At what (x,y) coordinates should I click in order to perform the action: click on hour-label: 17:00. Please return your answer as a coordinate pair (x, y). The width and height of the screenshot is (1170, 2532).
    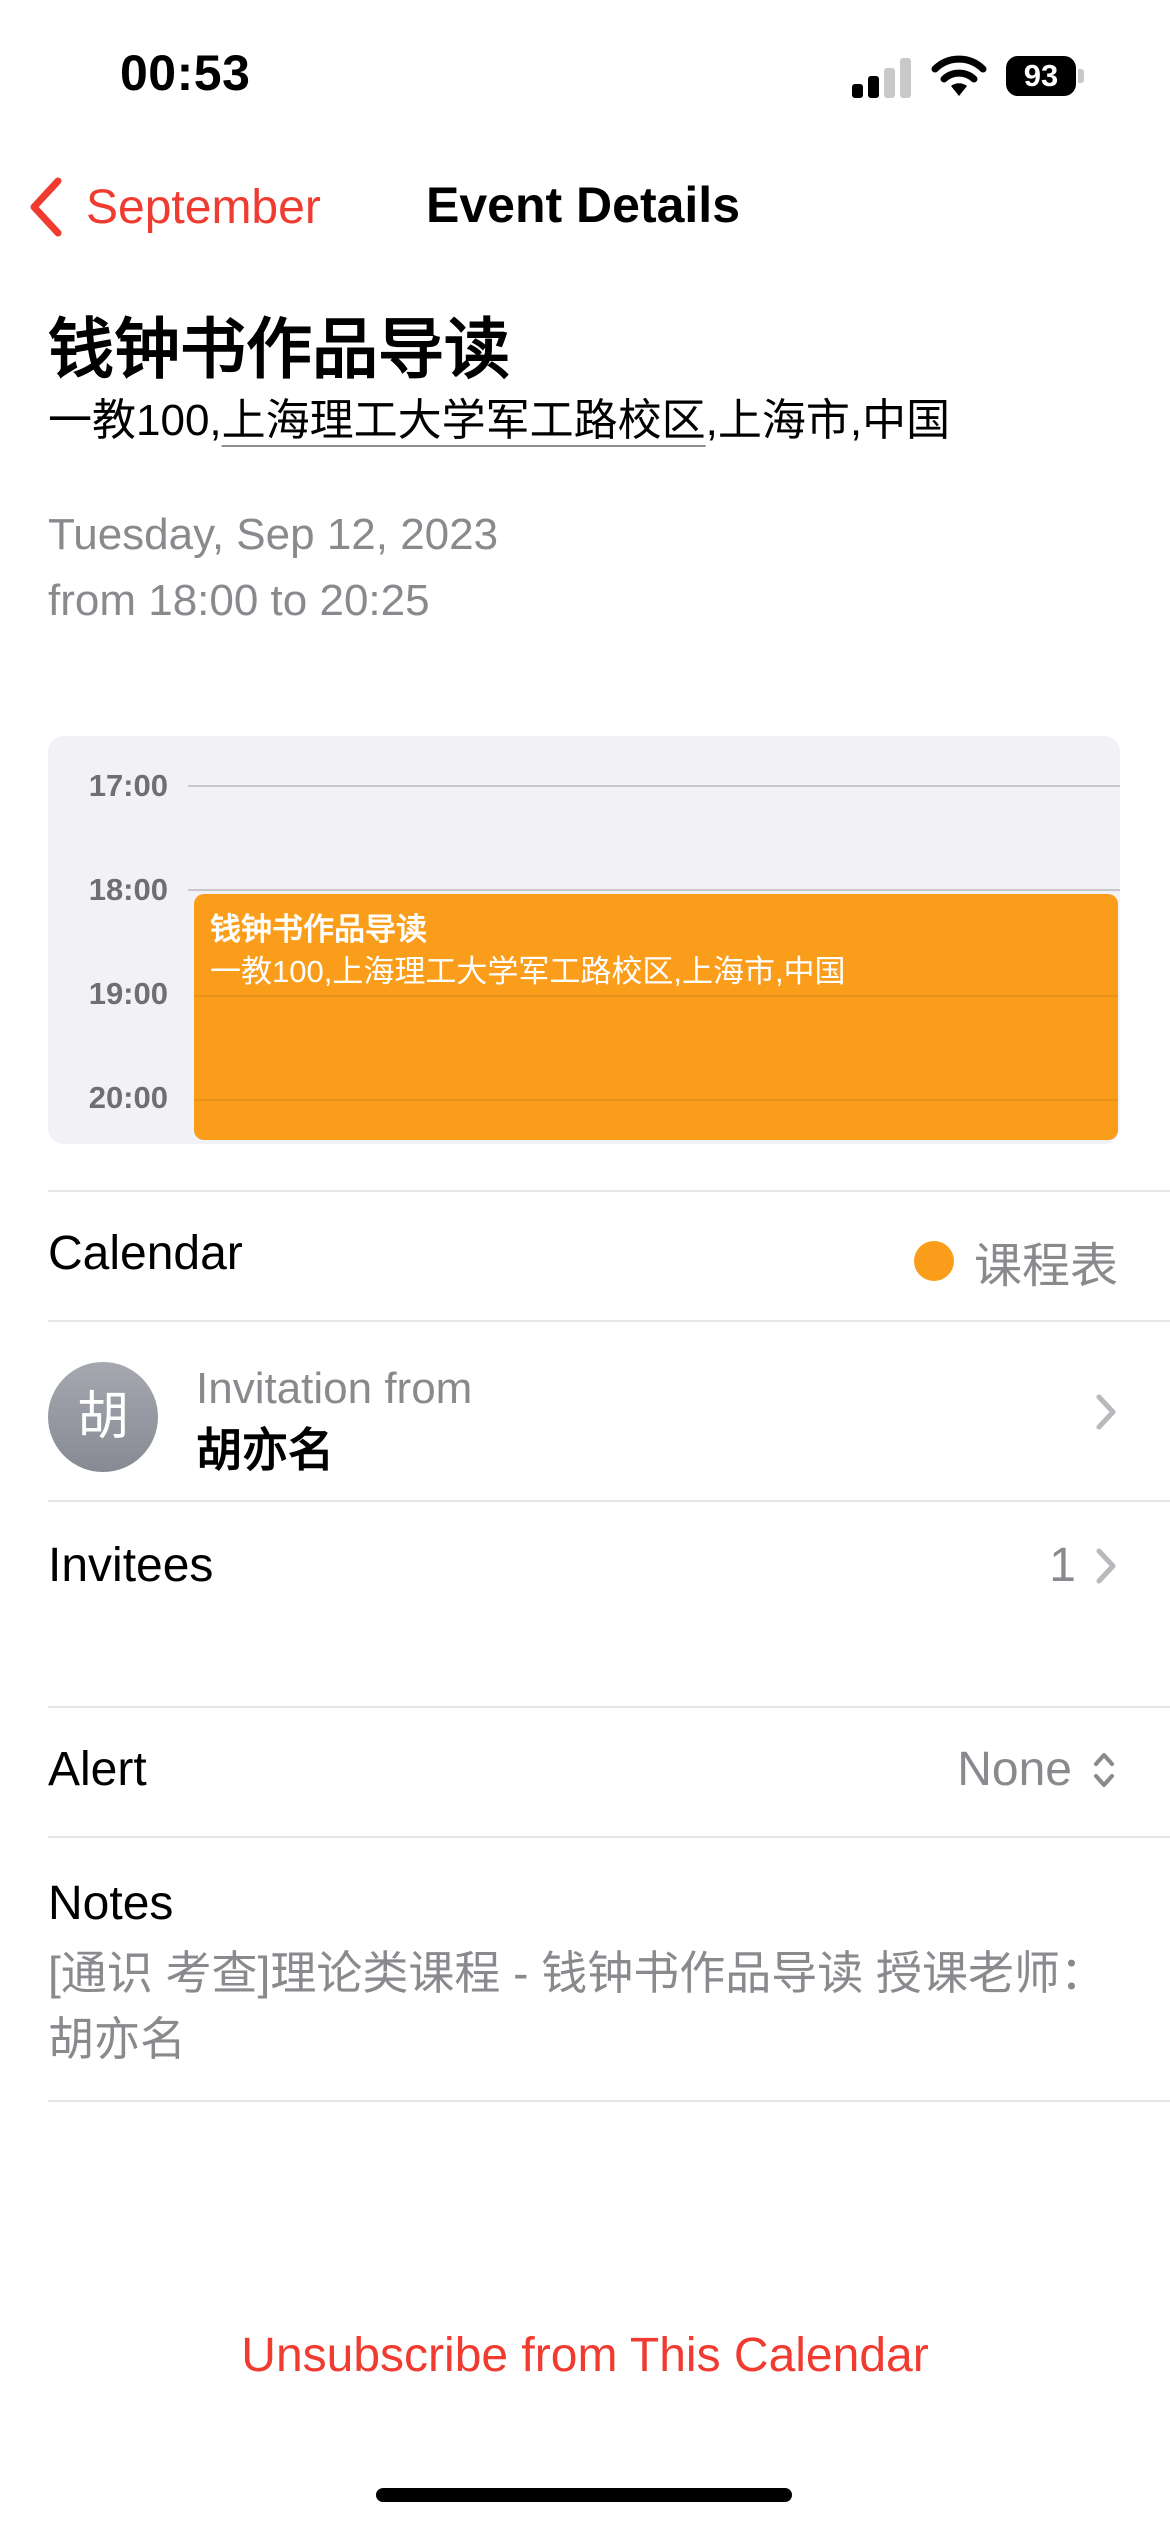
    Looking at the image, I should click on (128, 785).